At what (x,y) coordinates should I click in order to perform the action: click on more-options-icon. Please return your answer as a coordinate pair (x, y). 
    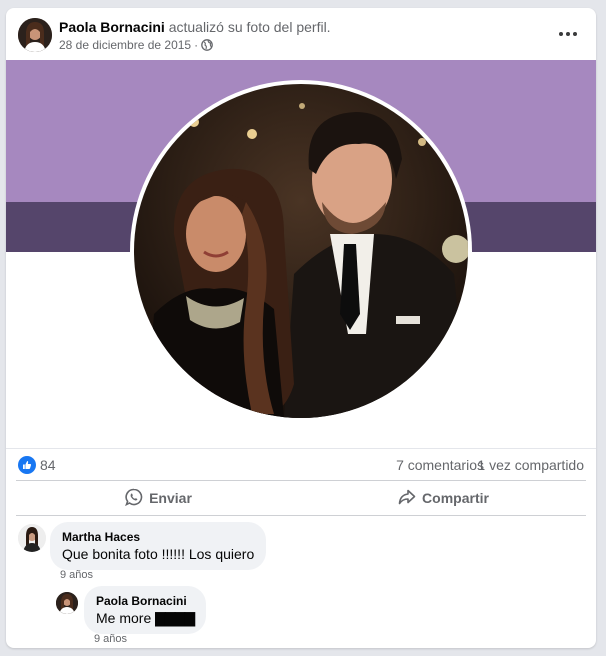
    Looking at the image, I should click on (568, 34).